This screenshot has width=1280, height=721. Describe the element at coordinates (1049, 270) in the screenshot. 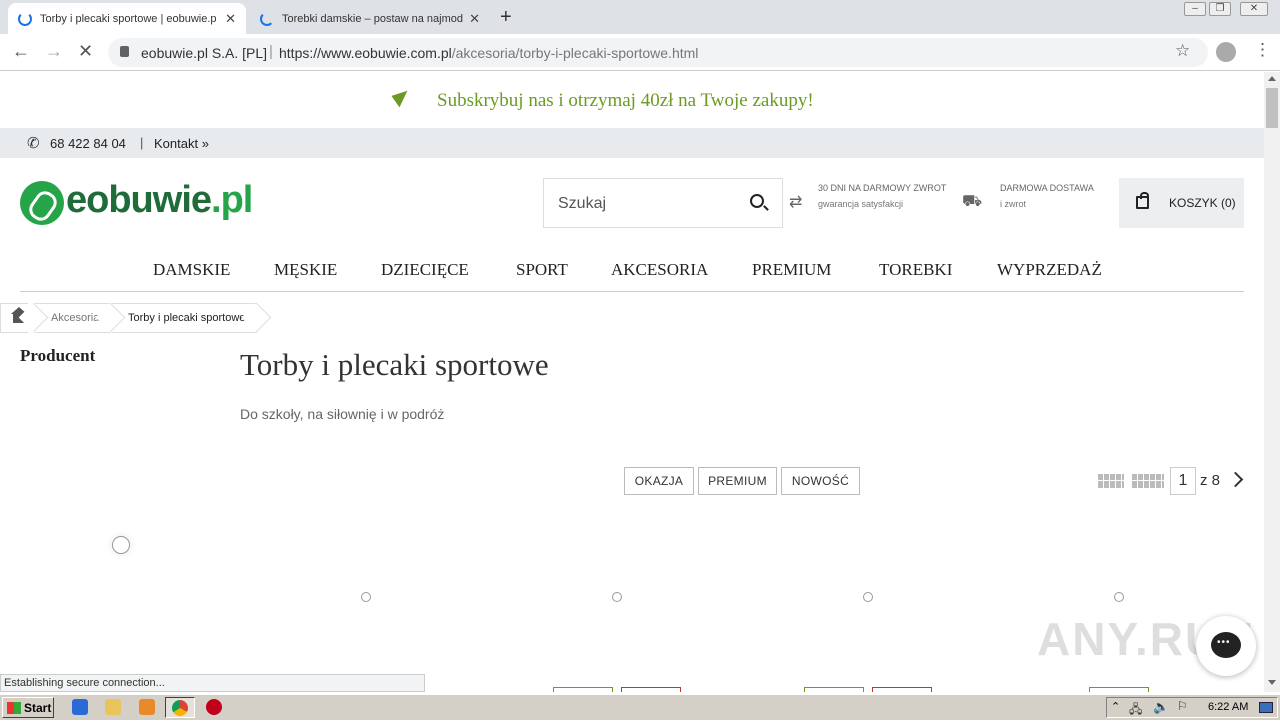

I see `nav-wyprzedaz: WYPRZEDAŻ` at that location.